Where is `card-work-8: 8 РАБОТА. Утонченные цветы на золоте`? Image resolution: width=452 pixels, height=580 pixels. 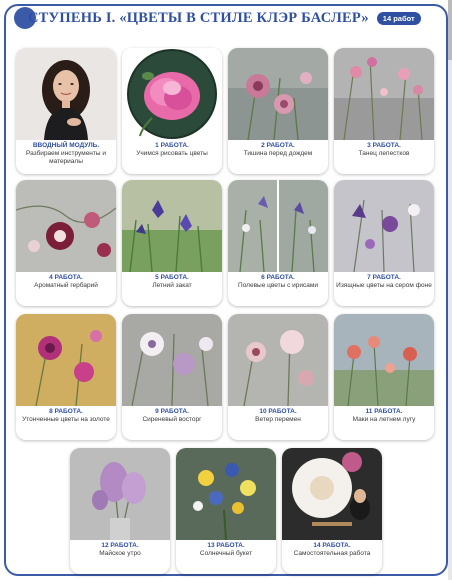
card-work-8: 8 РАБОТА. Утонченные цветы на золоте is located at coordinates (66, 377).